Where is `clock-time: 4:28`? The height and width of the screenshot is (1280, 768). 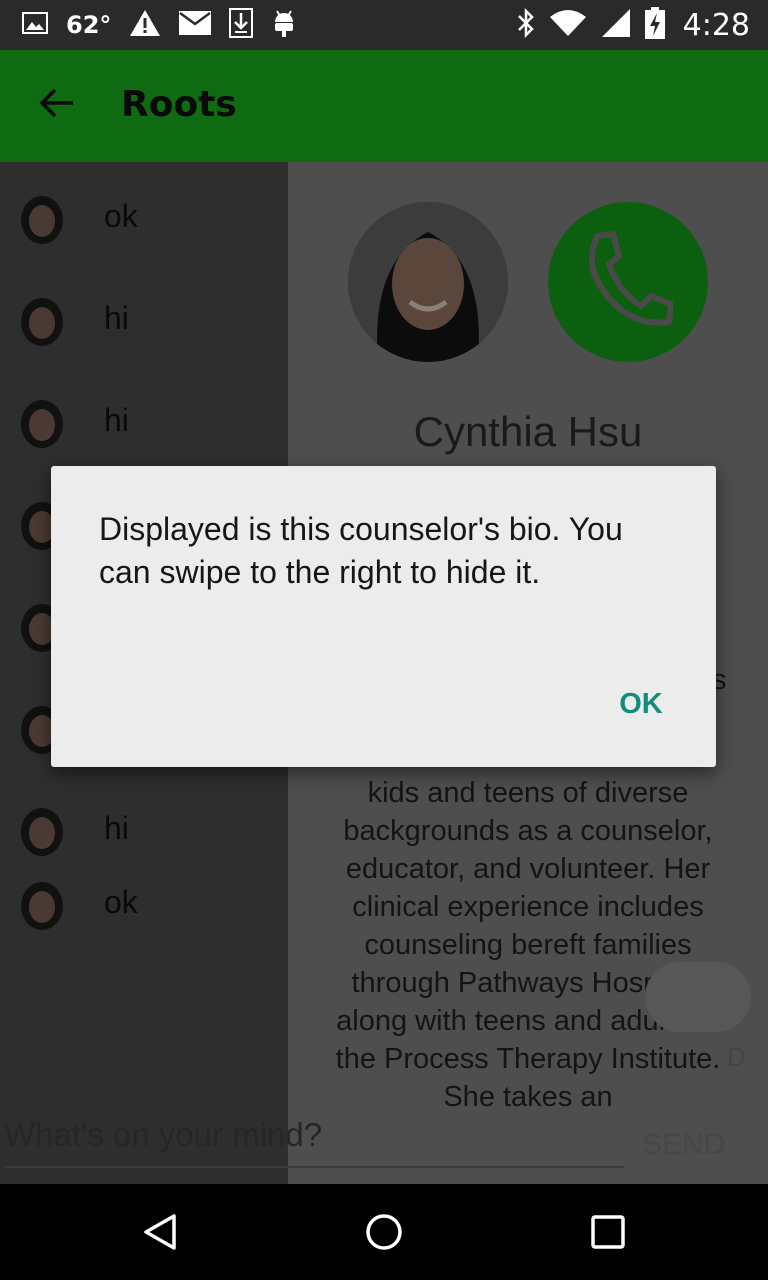 clock-time: 4:28 is located at coordinates (716, 25).